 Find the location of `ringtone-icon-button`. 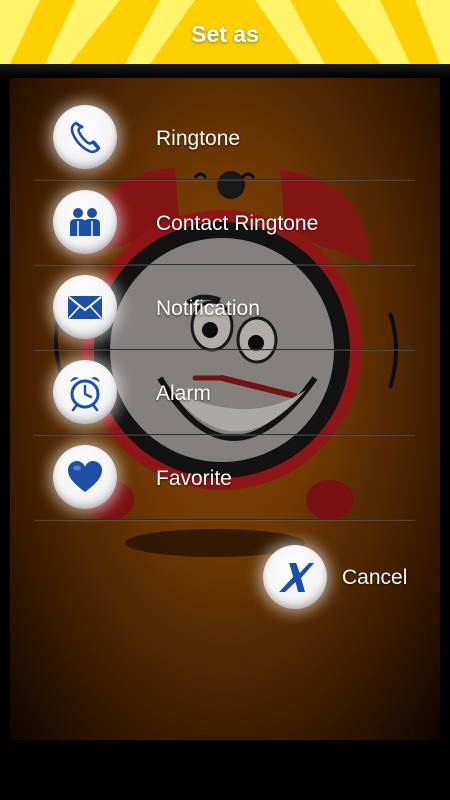

ringtone-icon-button is located at coordinates (85, 137).